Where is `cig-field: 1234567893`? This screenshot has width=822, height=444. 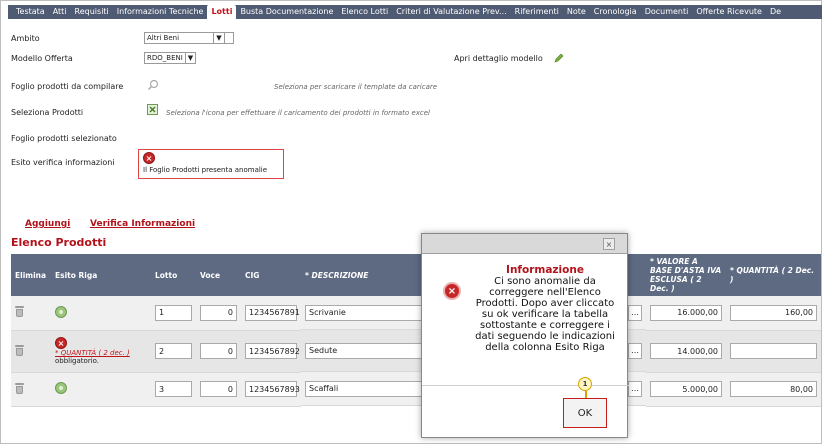 cig-field: 1234567893 is located at coordinates (272, 389).